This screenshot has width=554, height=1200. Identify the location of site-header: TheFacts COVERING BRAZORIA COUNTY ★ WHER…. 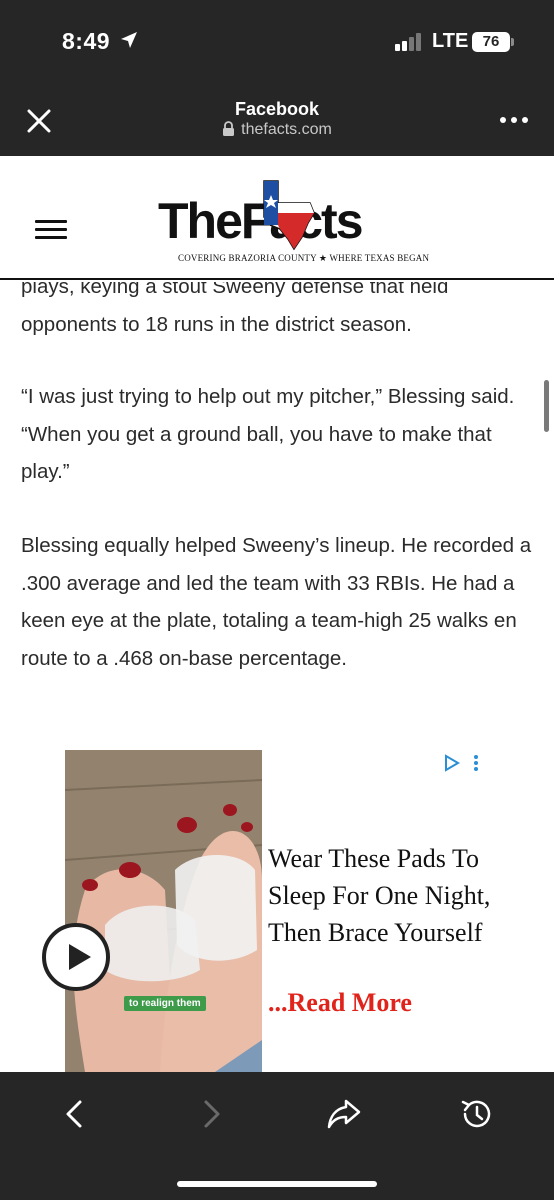
(277, 218).